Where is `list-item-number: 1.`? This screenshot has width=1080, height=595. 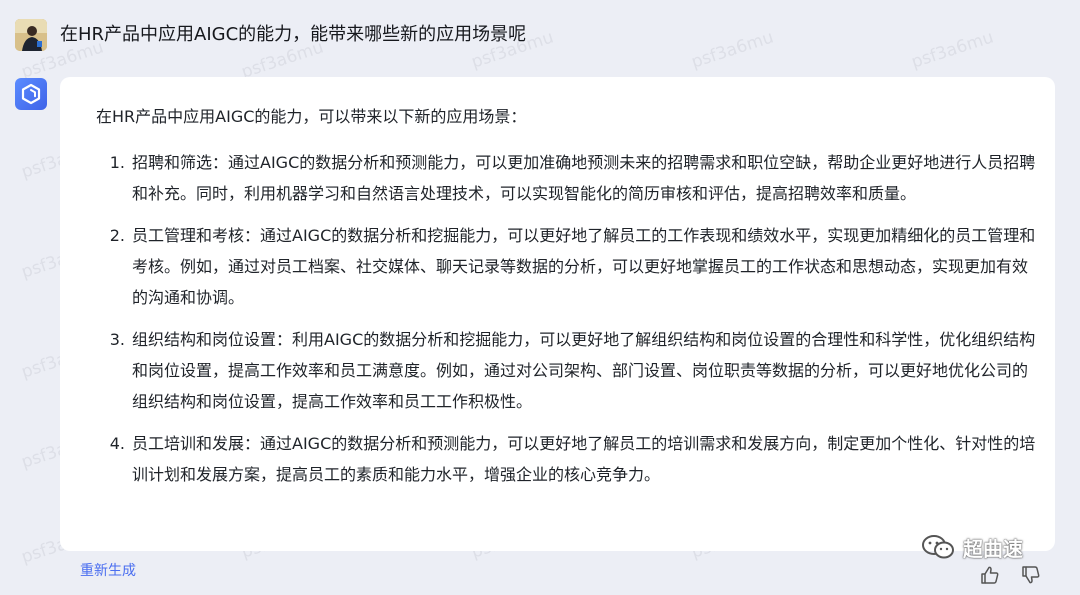 list-item-number: 1. is located at coordinates (117, 162).